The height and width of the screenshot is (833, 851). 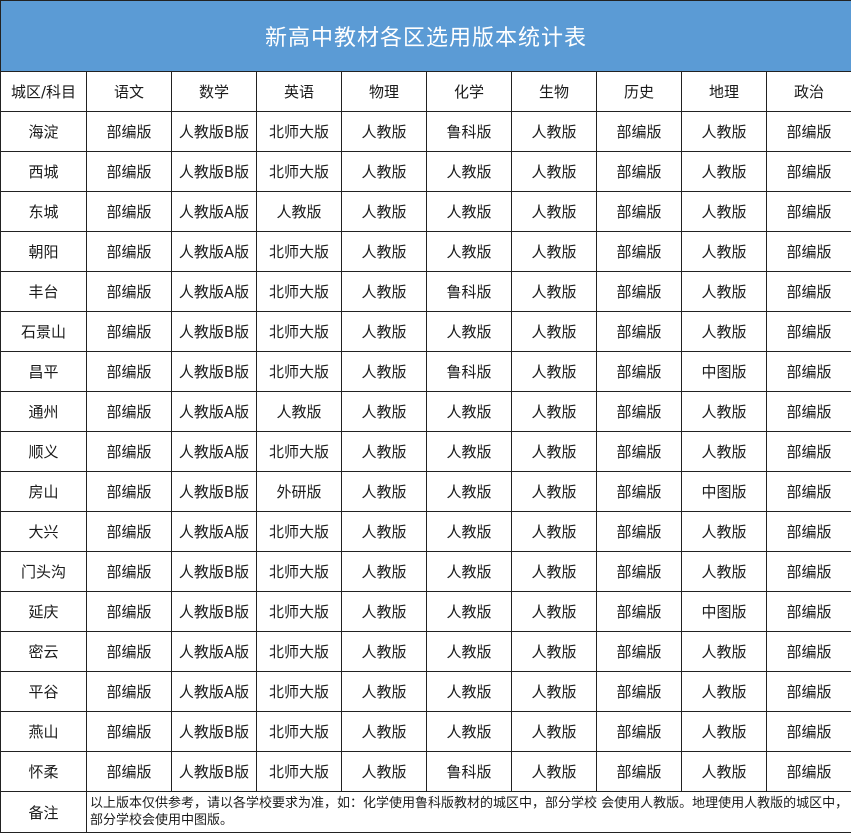 I want to click on table-row: 平谷 部编版 人教版A版 北师大版 人教版 人教版 人教版 部编版 人教版 部编版, so click(x=425, y=691).